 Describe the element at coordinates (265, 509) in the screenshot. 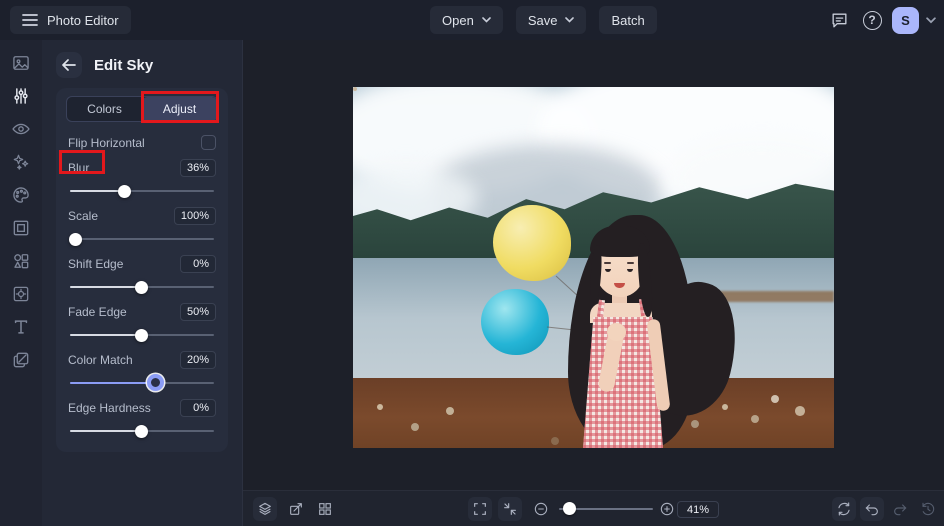

I see `layers-icon` at that location.